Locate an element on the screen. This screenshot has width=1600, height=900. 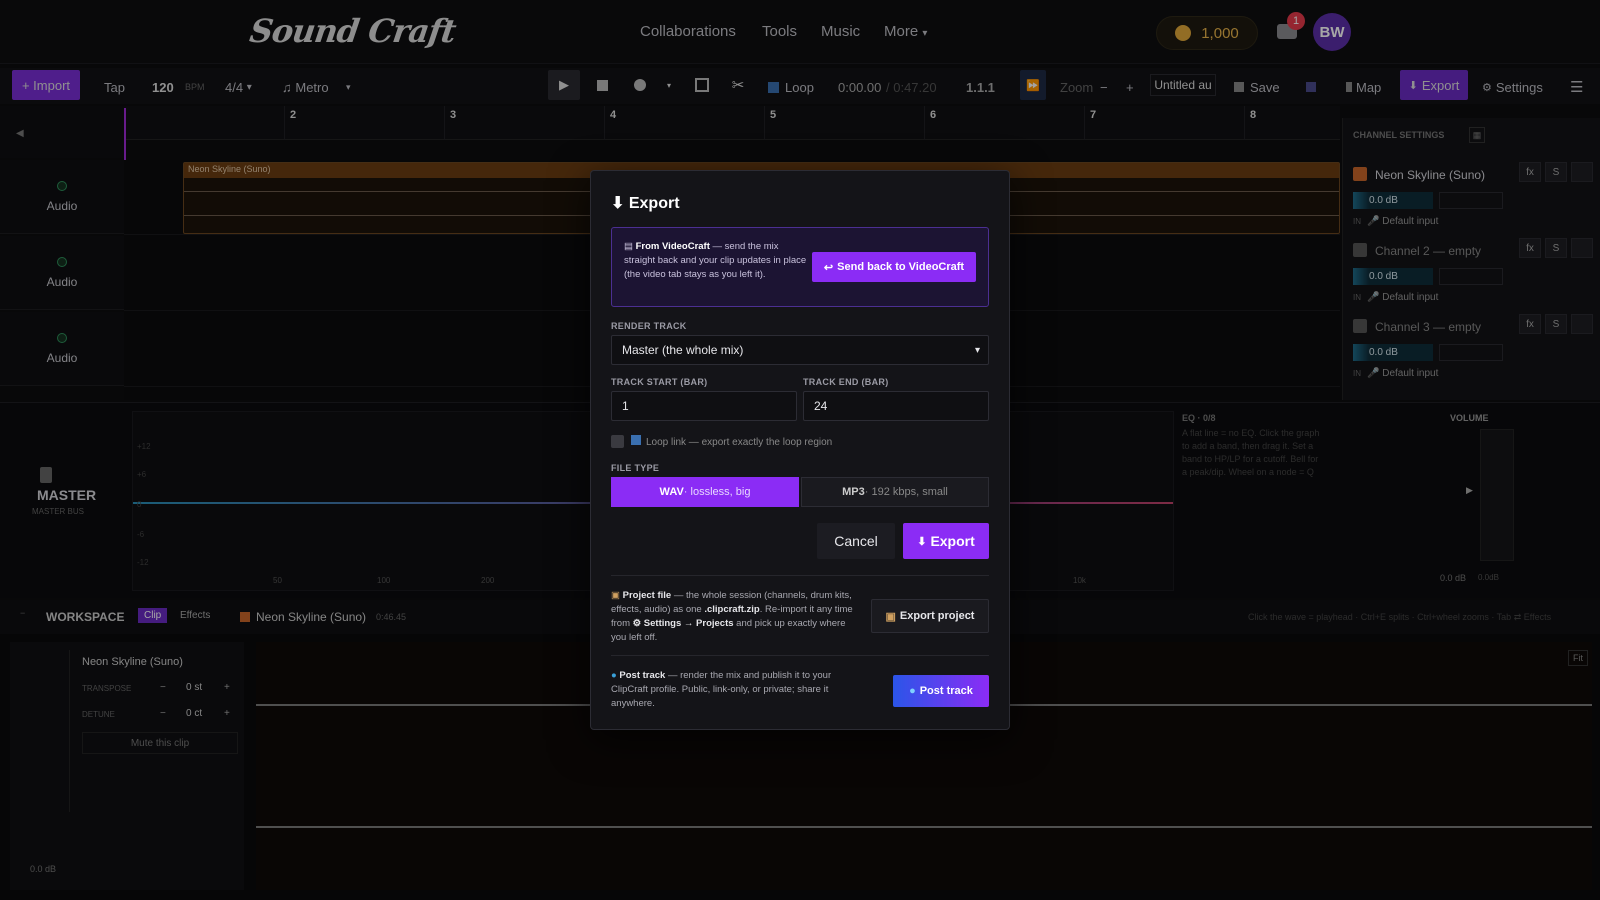
post-track-button: ● Post track is located at coordinates (941, 691).